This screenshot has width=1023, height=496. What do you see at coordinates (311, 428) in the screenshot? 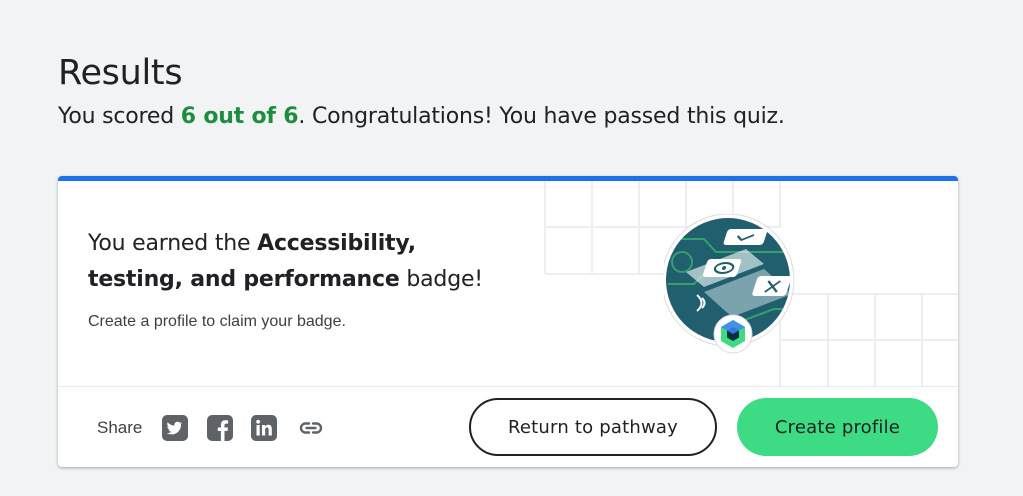
I see `link-icon` at bounding box center [311, 428].